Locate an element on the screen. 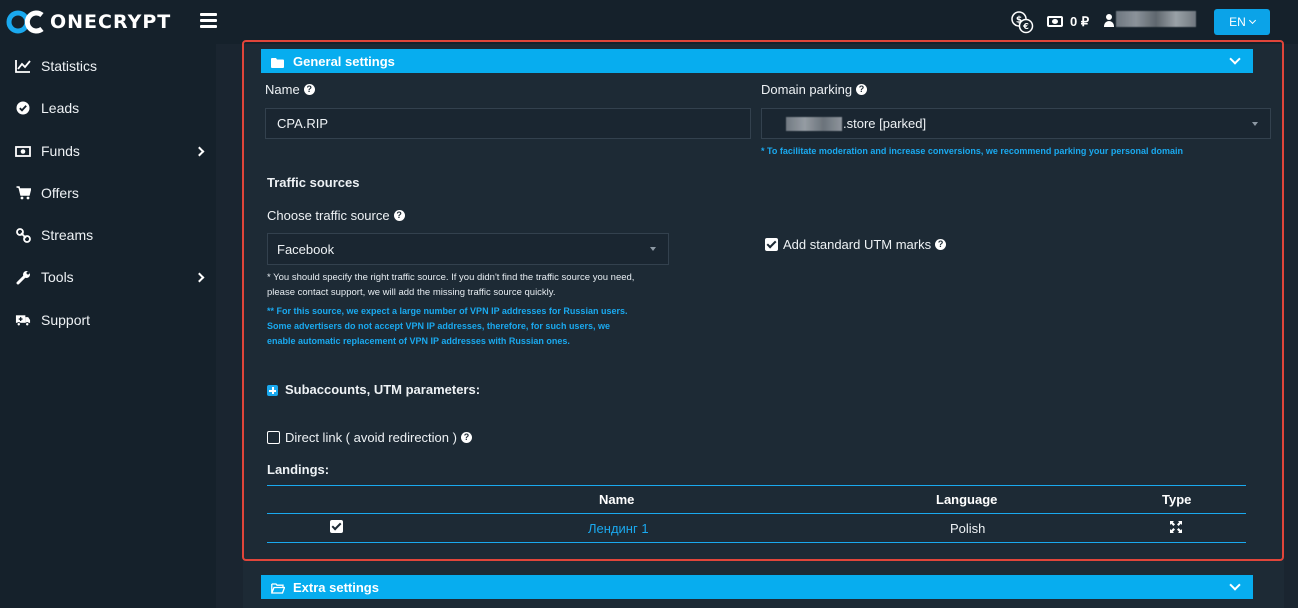  direct-link-label: Direct link ( avoid redirection ) ? is located at coordinates (378, 437).